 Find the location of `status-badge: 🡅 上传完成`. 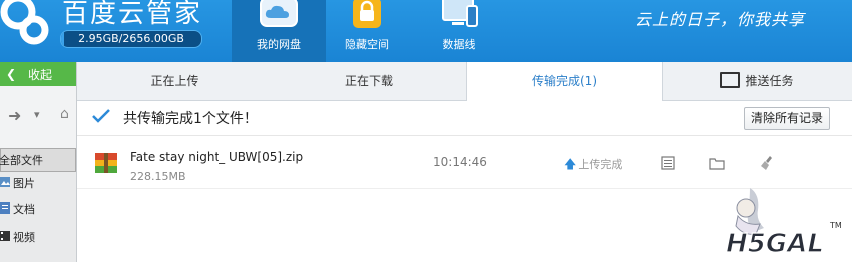

status-badge: 🡅 上传完成 is located at coordinates (593, 165).